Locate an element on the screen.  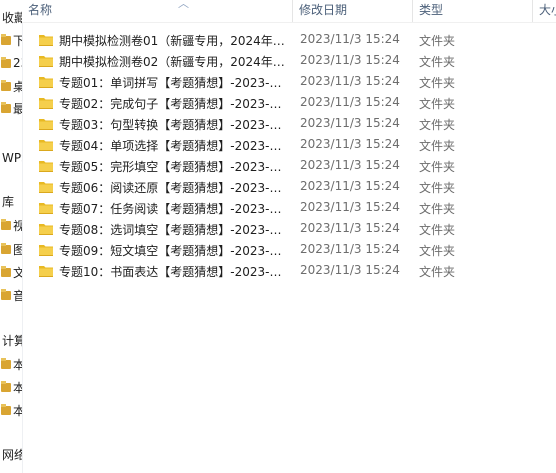
picture-library-icon is located at coordinates (6, 249).